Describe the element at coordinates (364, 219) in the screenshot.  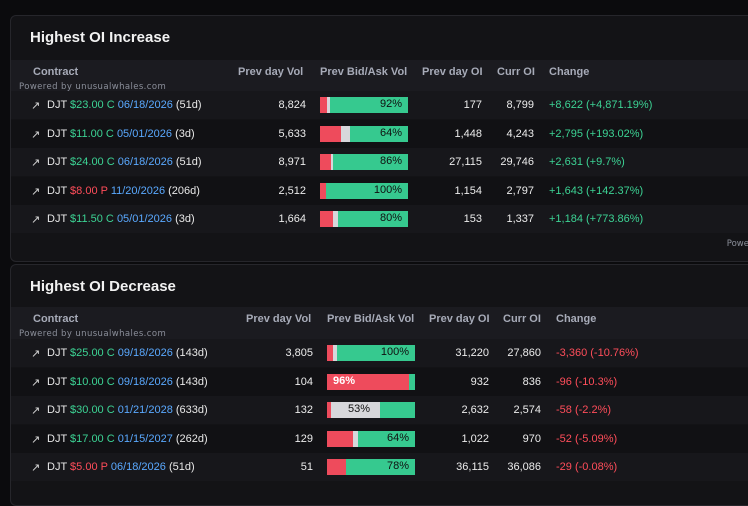
I see `bid-ask-bar: 80%` at that location.